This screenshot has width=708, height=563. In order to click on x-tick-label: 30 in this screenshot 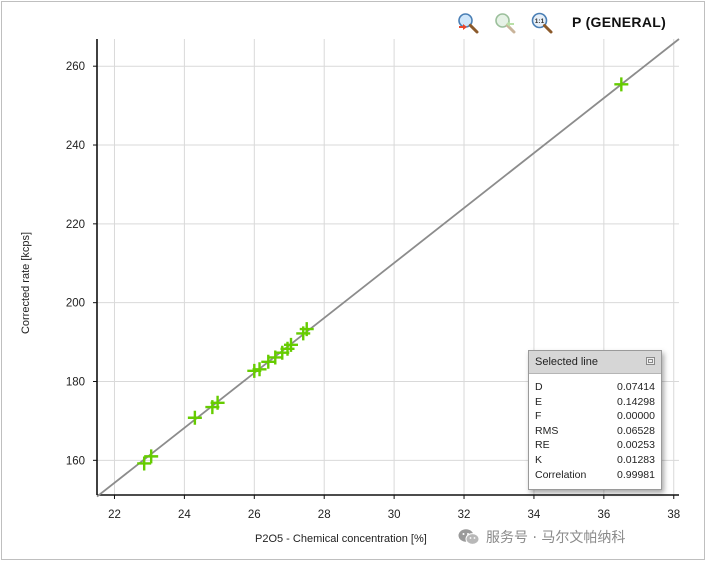, I will do `click(394, 515)`.